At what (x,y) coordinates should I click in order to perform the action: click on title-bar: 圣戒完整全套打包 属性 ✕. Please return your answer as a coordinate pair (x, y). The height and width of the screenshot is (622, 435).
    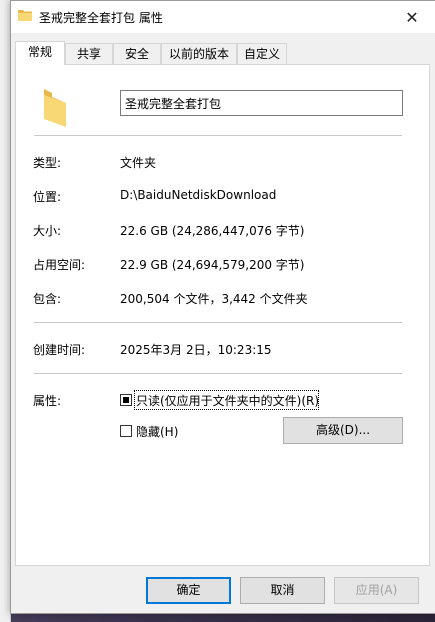
    Looking at the image, I should click on (223, 17).